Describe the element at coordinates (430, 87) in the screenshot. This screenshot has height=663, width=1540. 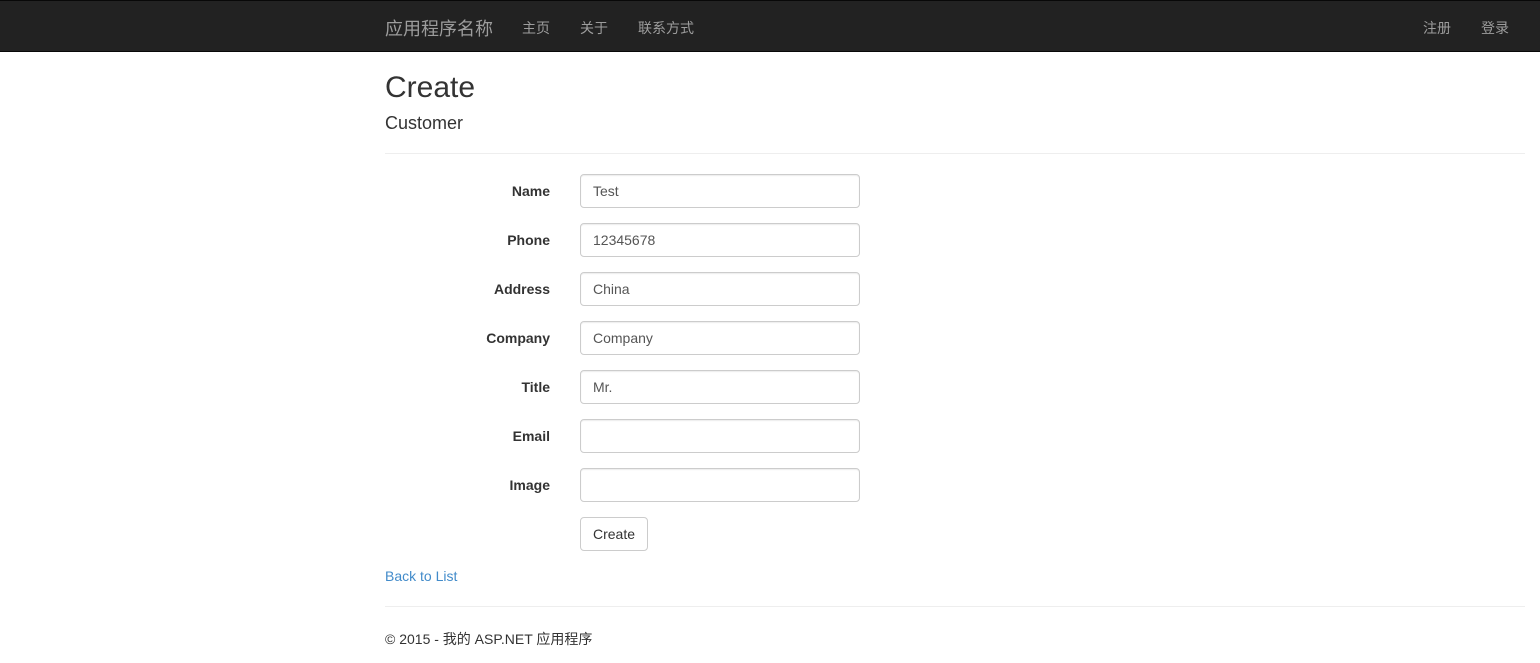
I see `page-title: Create` at that location.